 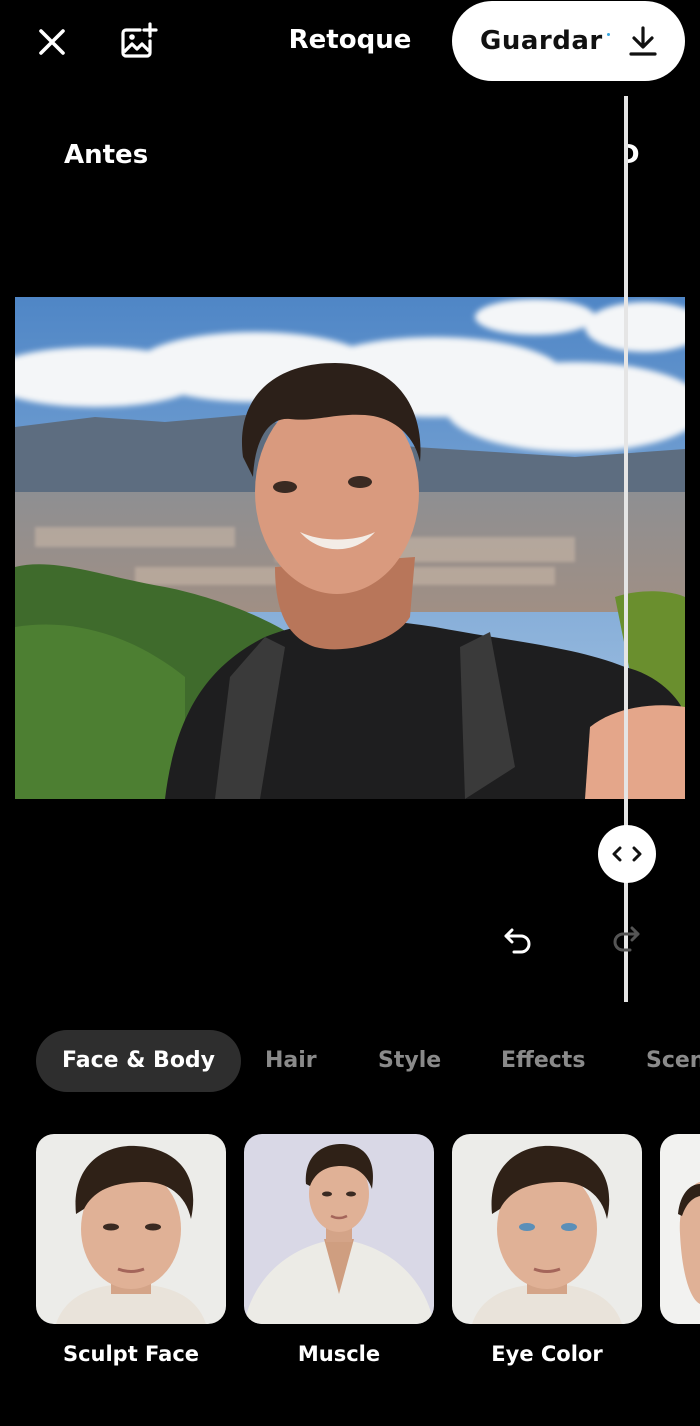 What do you see at coordinates (673, 1061) in the screenshot?
I see `tab-scenes: Scenes` at bounding box center [673, 1061].